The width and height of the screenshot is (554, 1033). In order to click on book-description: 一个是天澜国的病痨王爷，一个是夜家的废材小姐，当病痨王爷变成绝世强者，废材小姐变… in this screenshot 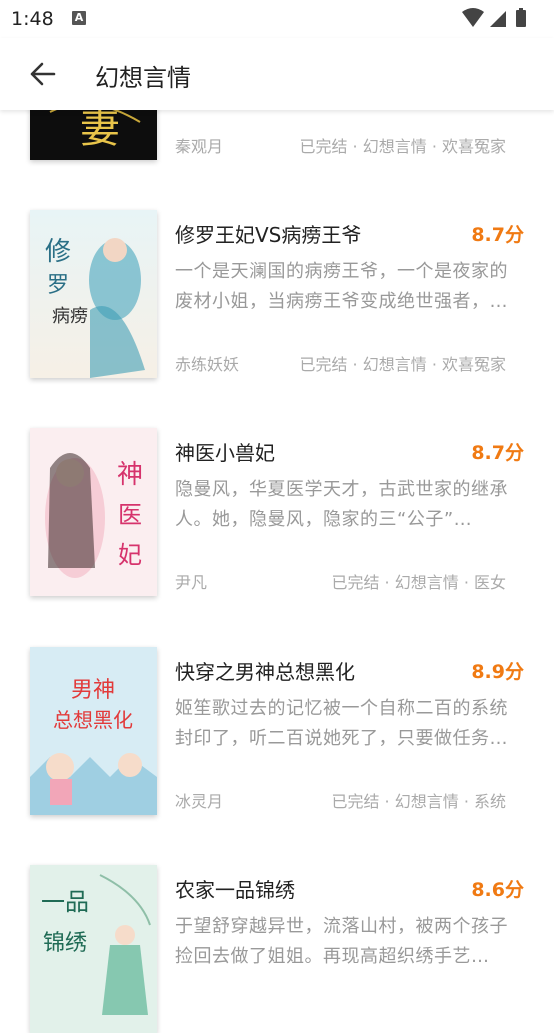, I will do `click(341, 286)`.